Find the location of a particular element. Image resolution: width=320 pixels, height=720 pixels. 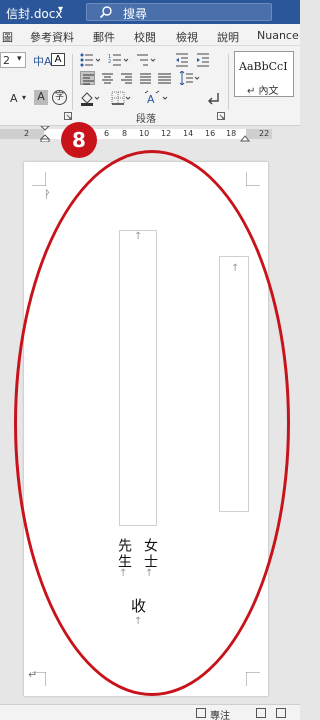

align-center-button is located at coordinates (107, 78).